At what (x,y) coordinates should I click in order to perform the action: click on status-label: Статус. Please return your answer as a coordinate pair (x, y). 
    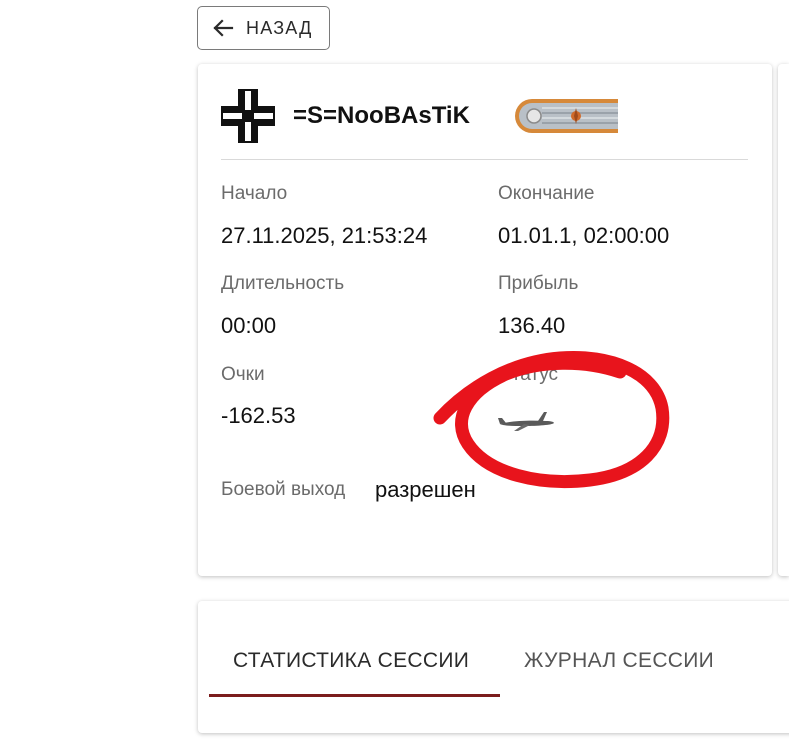
    Looking at the image, I should click on (528, 374).